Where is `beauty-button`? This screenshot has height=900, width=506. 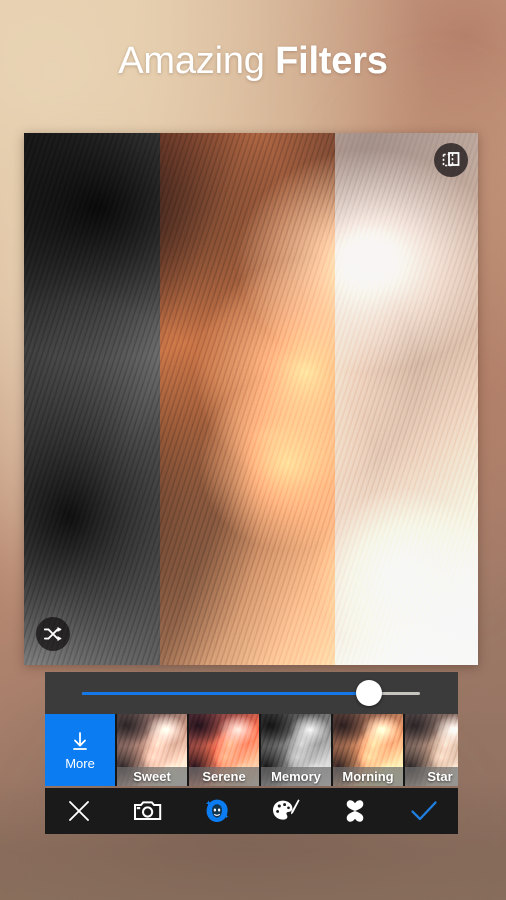
beauty-button is located at coordinates (217, 811).